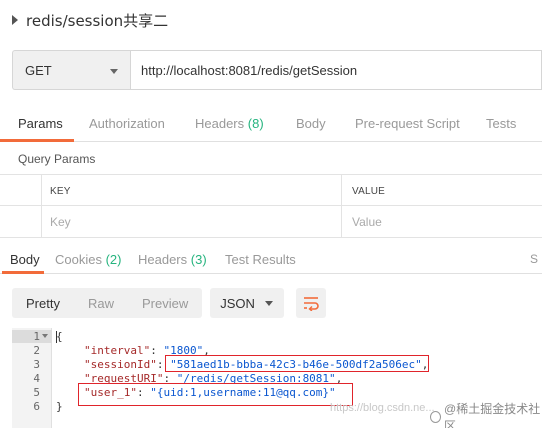 Image resolution: width=542 pixels, height=428 pixels. What do you see at coordinates (533, 259) in the screenshot?
I see `response-status-label: S` at bounding box center [533, 259].